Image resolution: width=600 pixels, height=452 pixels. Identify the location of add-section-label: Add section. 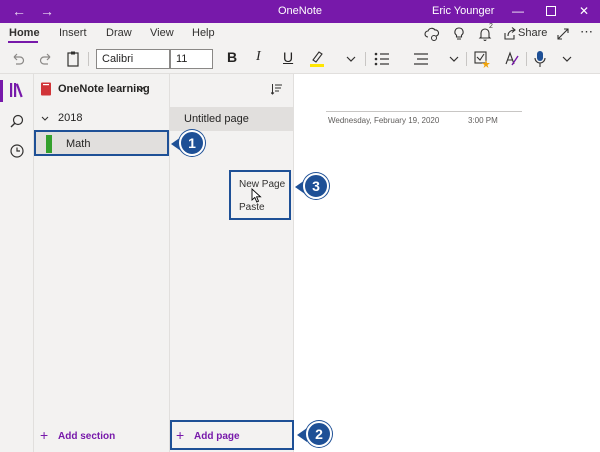
(87, 436).